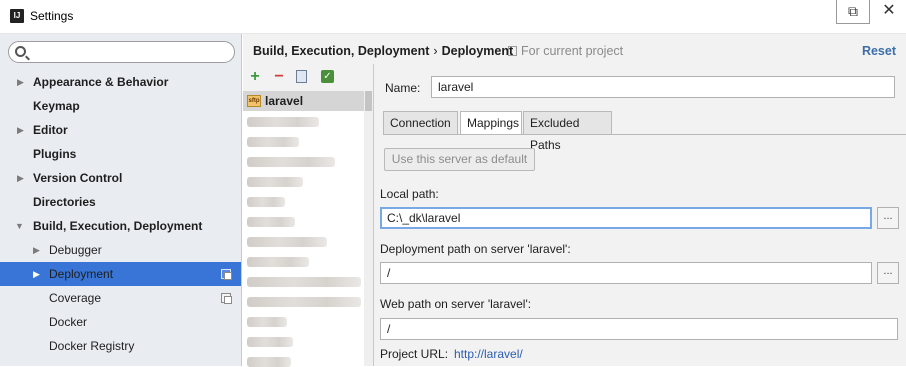 This screenshot has width=906, height=367. Describe the element at coordinates (327, 76) in the screenshot. I see `set-default-icon: ✓` at that location.